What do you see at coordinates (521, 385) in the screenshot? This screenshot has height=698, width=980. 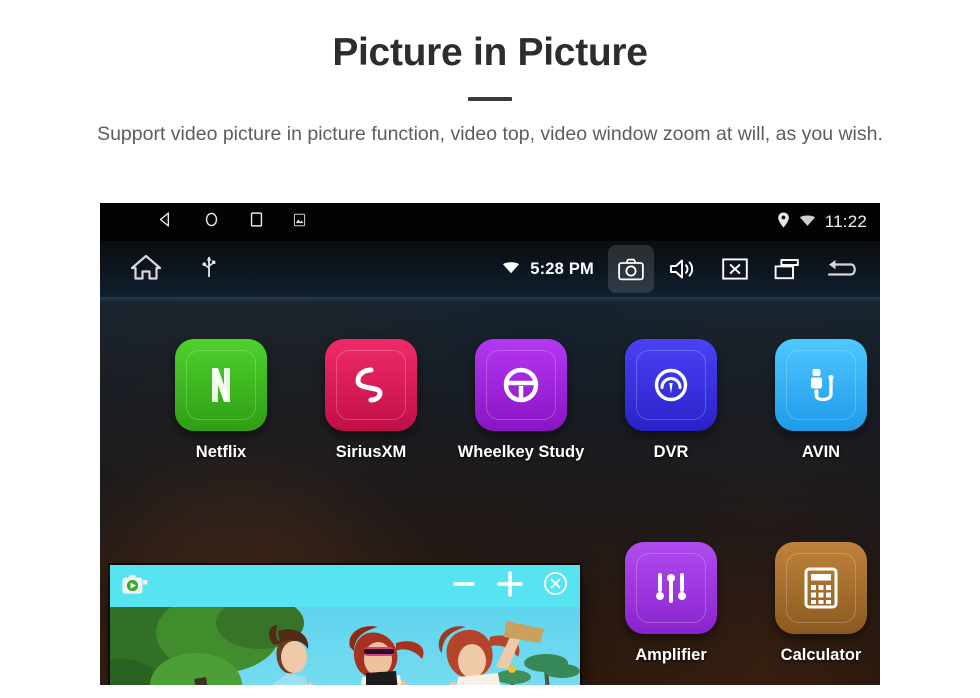 I see `wheelkey-icon` at bounding box center [521, 385].